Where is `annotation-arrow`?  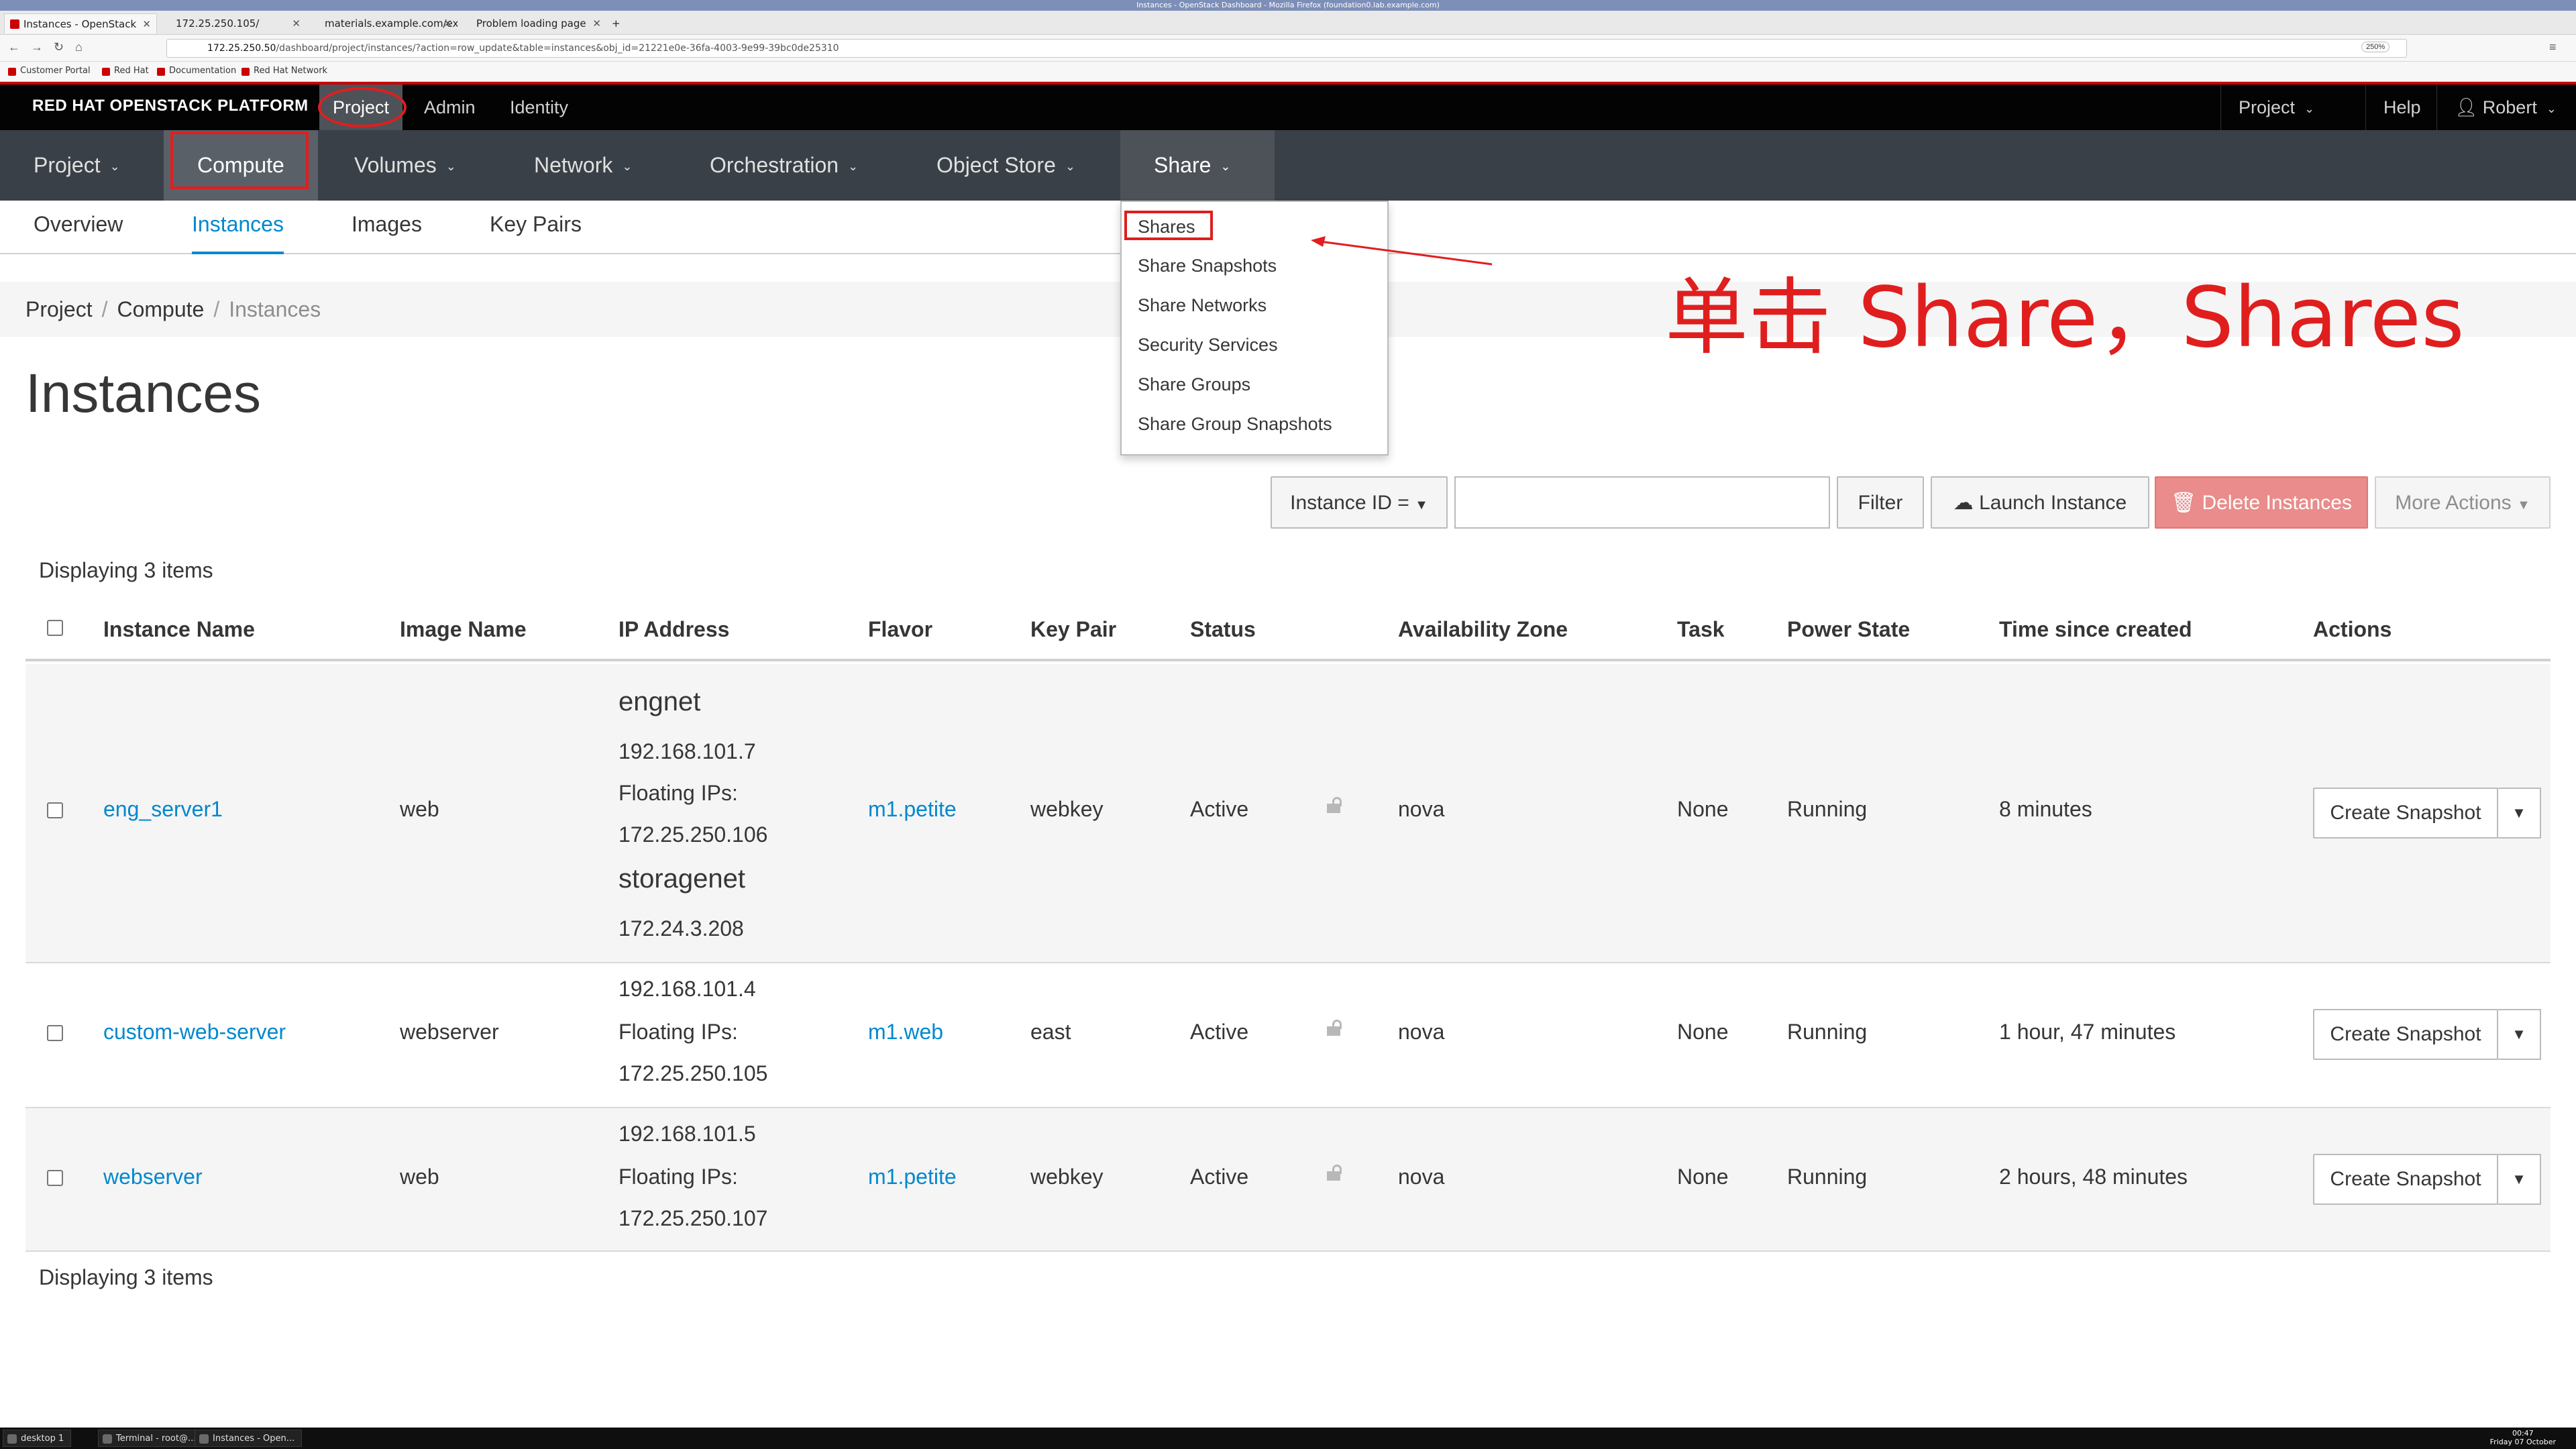 annotation-arrow is located at coordinates (1402, 251).